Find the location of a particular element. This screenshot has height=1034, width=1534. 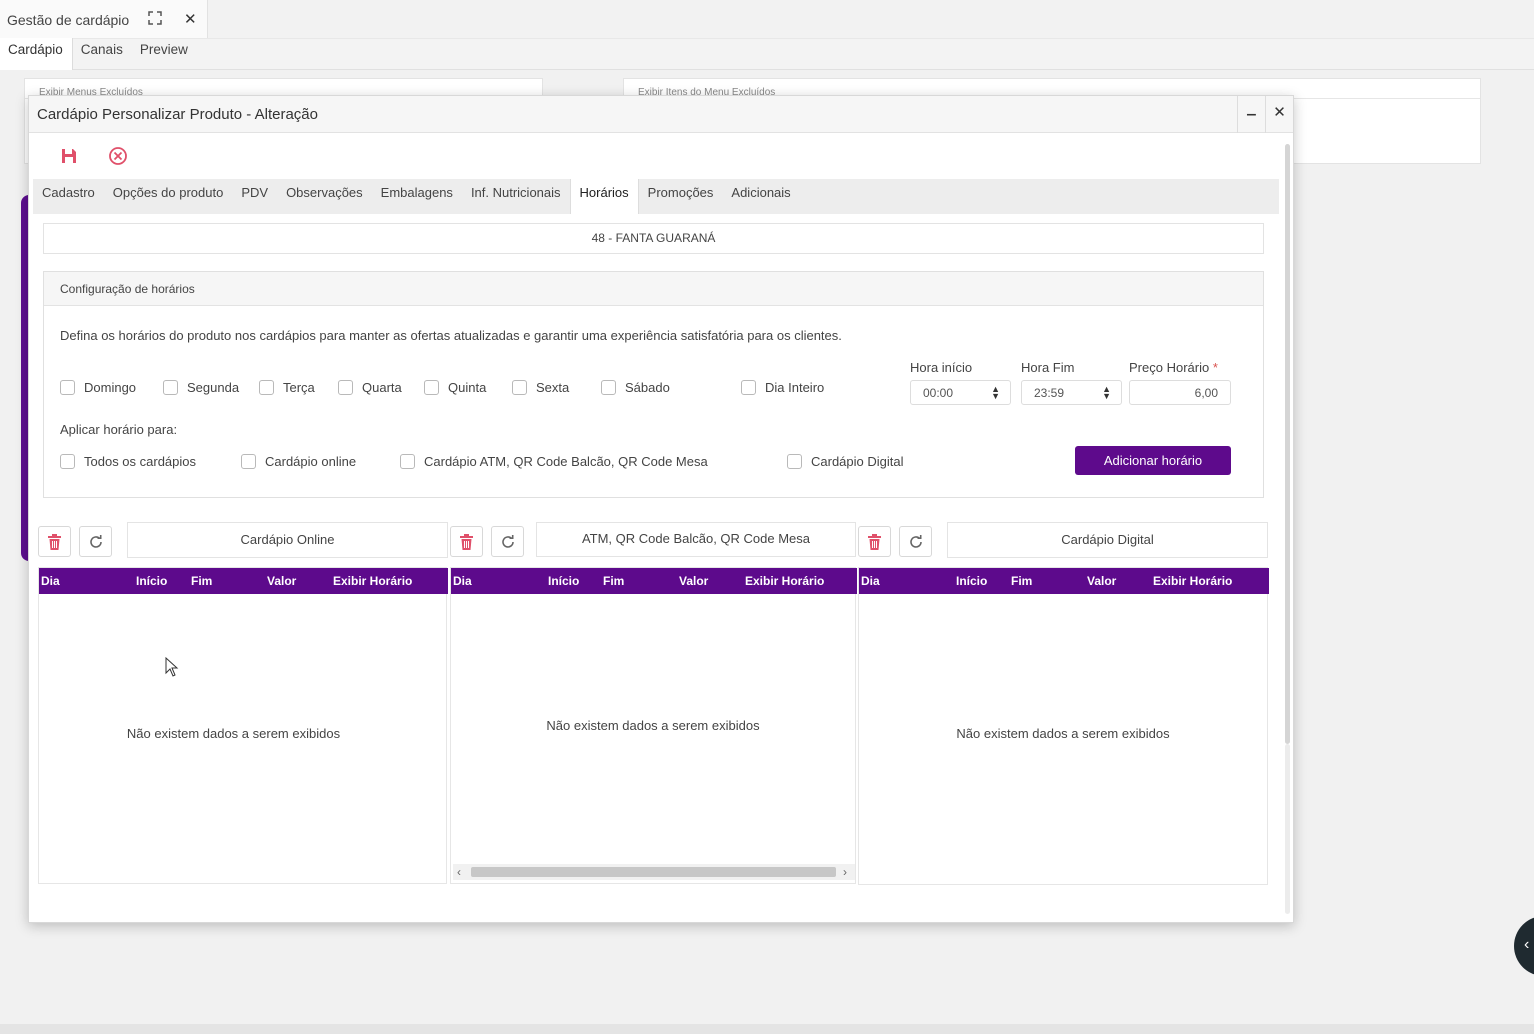

modal-close-button: ✕ is located at coordinates (1279, 114).